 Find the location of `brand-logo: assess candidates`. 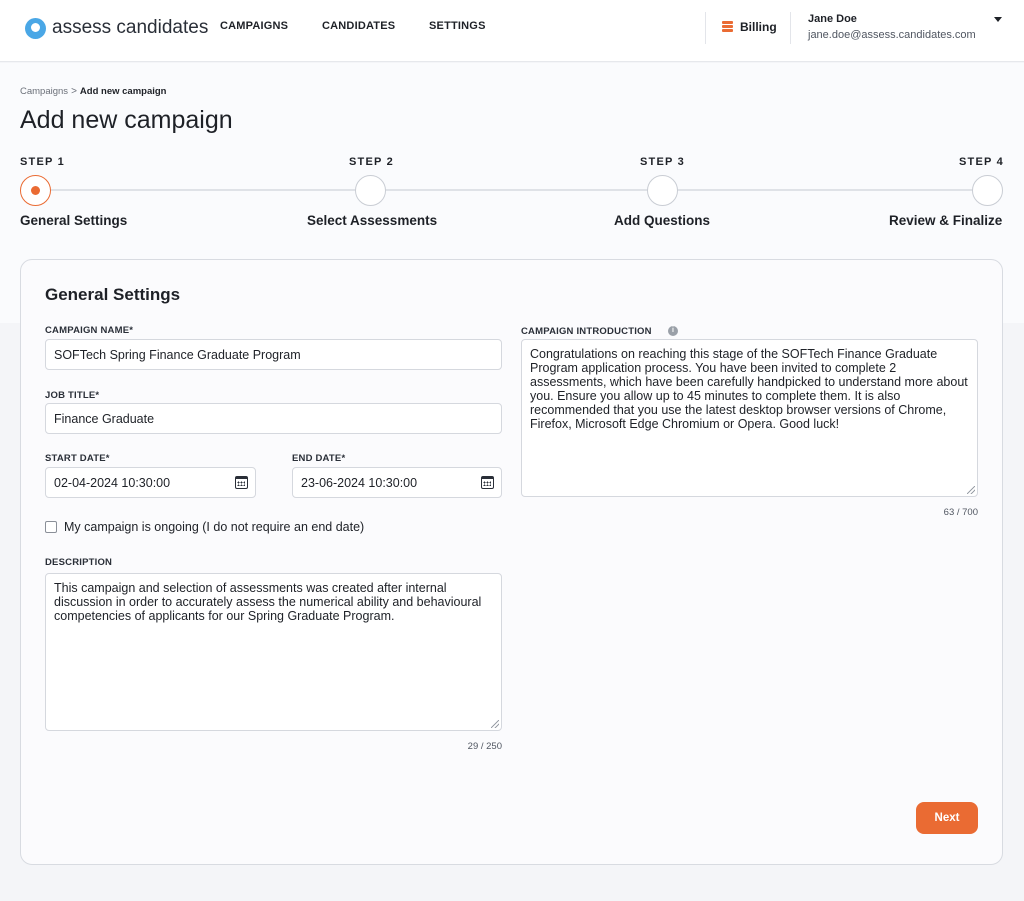

brand-logo: assess candidates is located at coordinates (116, 28).